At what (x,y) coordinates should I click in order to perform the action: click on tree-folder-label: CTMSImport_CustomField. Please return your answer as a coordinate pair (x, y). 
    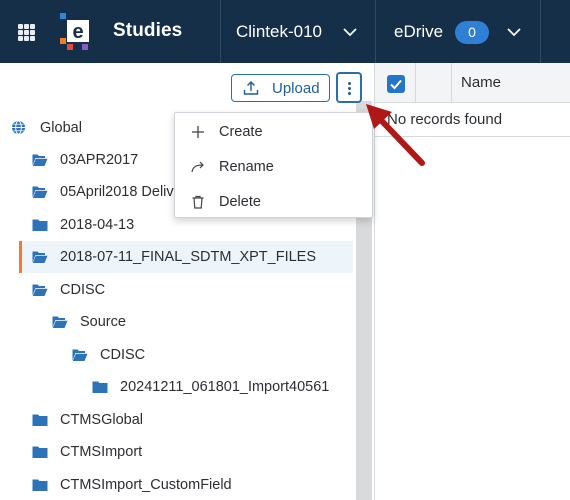
    Looking at the image, I should click on (146, 485).